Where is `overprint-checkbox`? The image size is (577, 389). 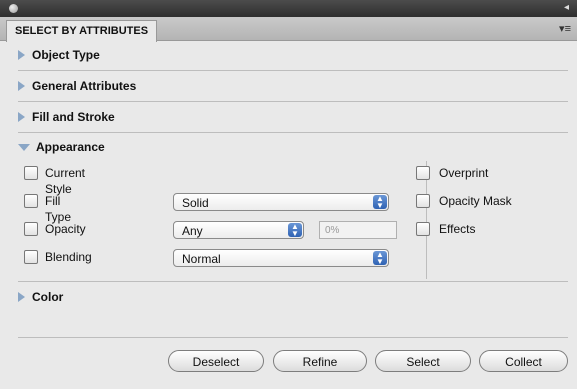
overprint-checkbox is located at coordinates (423, 173).